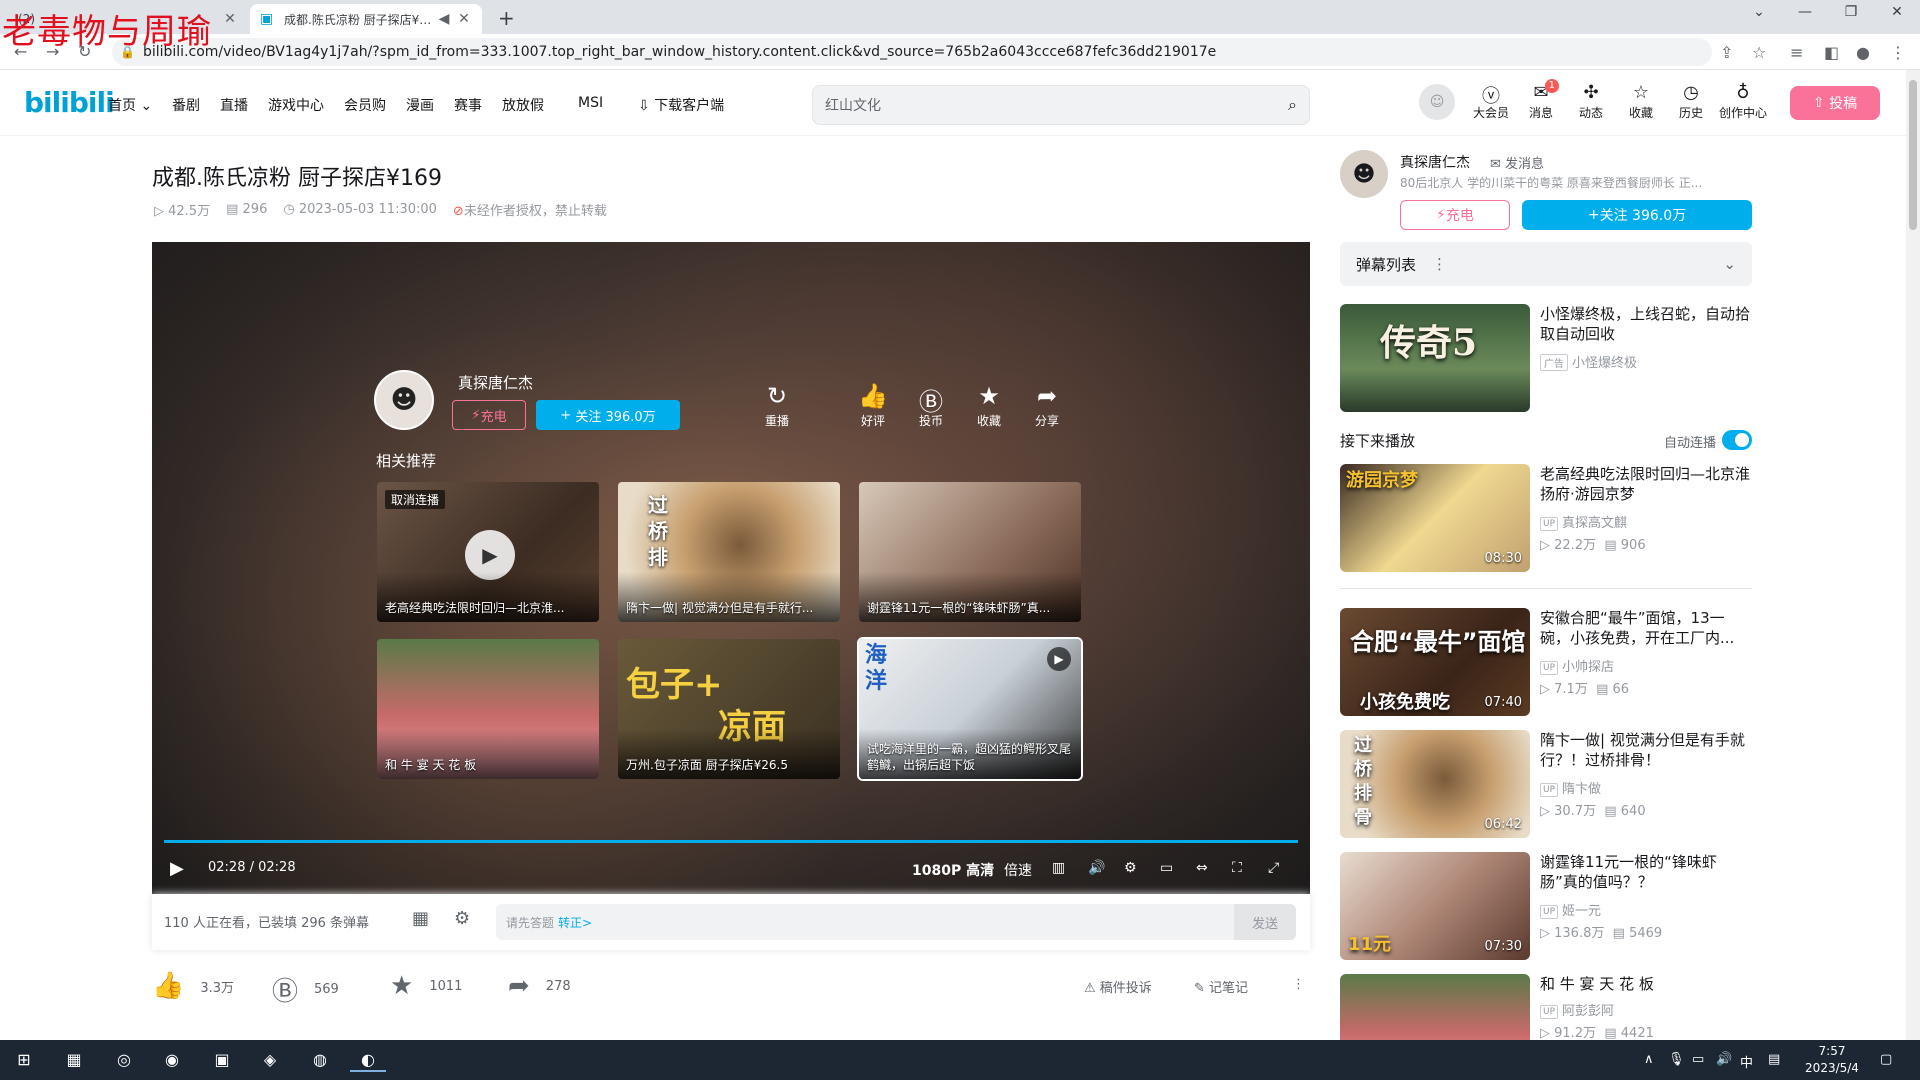 The width and height of the screenshot is (1920, 1080). I want to click on favorite-action: ★ 1011, so click(426, 986).